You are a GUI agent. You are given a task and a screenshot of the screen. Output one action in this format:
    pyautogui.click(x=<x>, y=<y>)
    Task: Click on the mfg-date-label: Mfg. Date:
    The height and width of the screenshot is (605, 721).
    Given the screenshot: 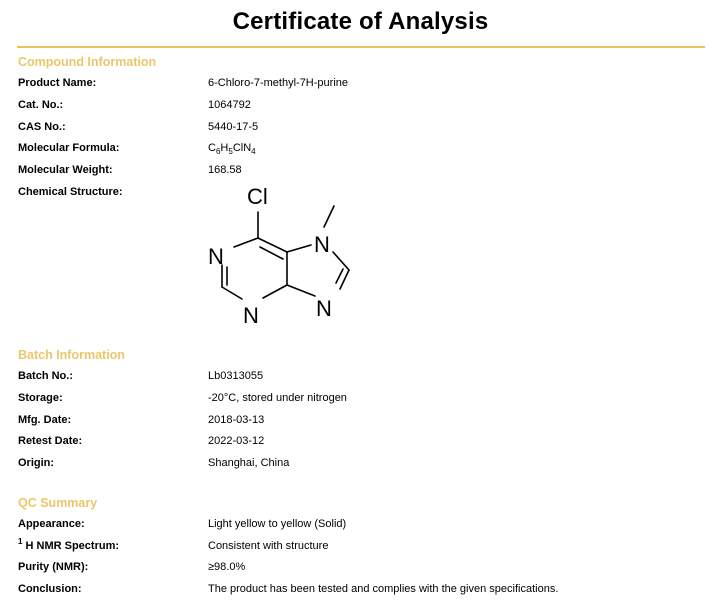 What is the action you would take?
    pyautogui.click(x=45, y=420)
    